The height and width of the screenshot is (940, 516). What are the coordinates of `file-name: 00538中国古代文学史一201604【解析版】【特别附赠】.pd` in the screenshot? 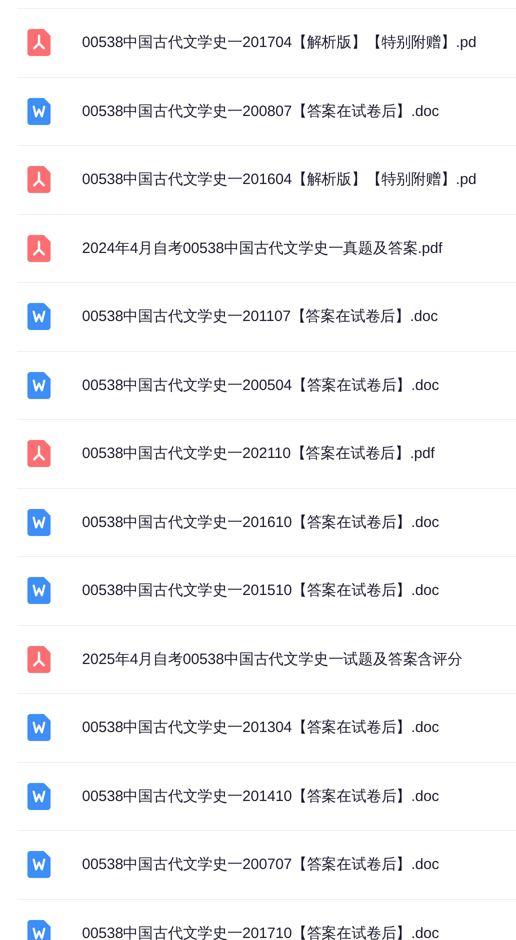 It's located at (279, 180).